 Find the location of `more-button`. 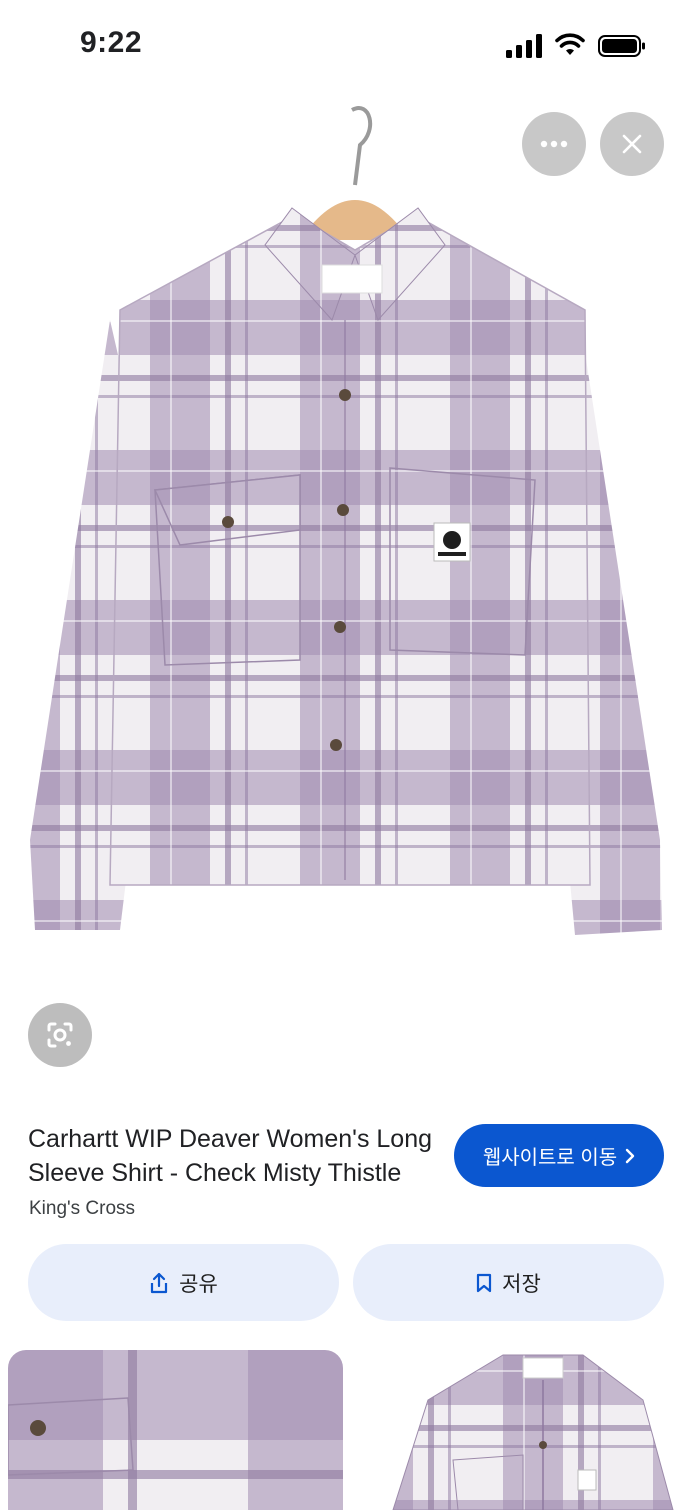

more-button is located at coordinates (554, 144).